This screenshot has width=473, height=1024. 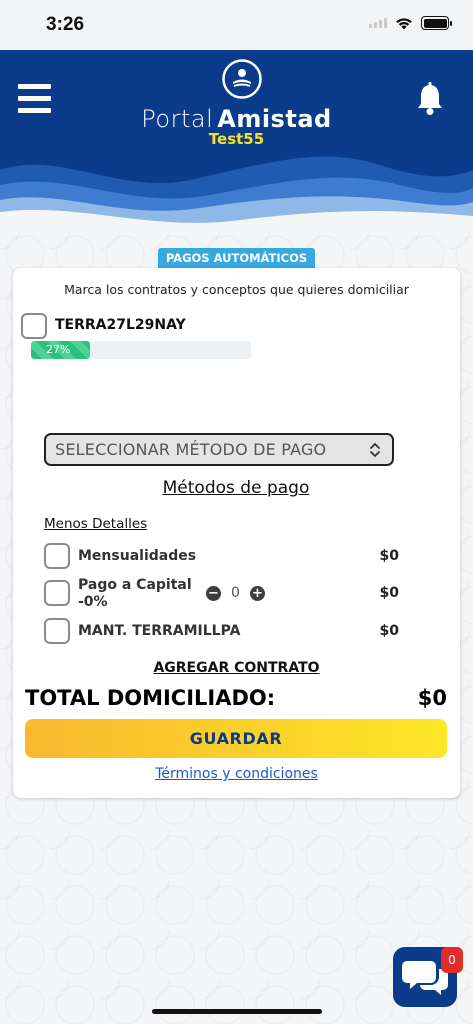 I want to click on contract-progress-bar: 27%, so click(x=141, y=350).